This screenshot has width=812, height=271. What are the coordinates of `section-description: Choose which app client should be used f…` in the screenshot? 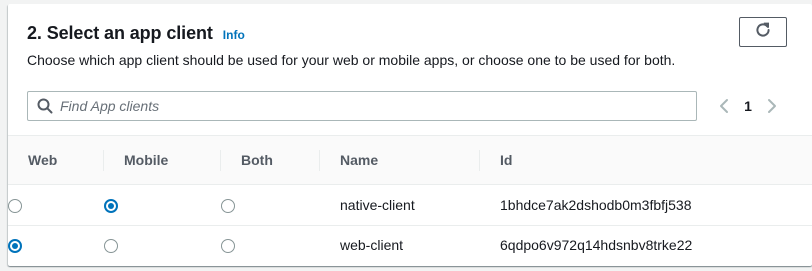 It's located at (351, 60).